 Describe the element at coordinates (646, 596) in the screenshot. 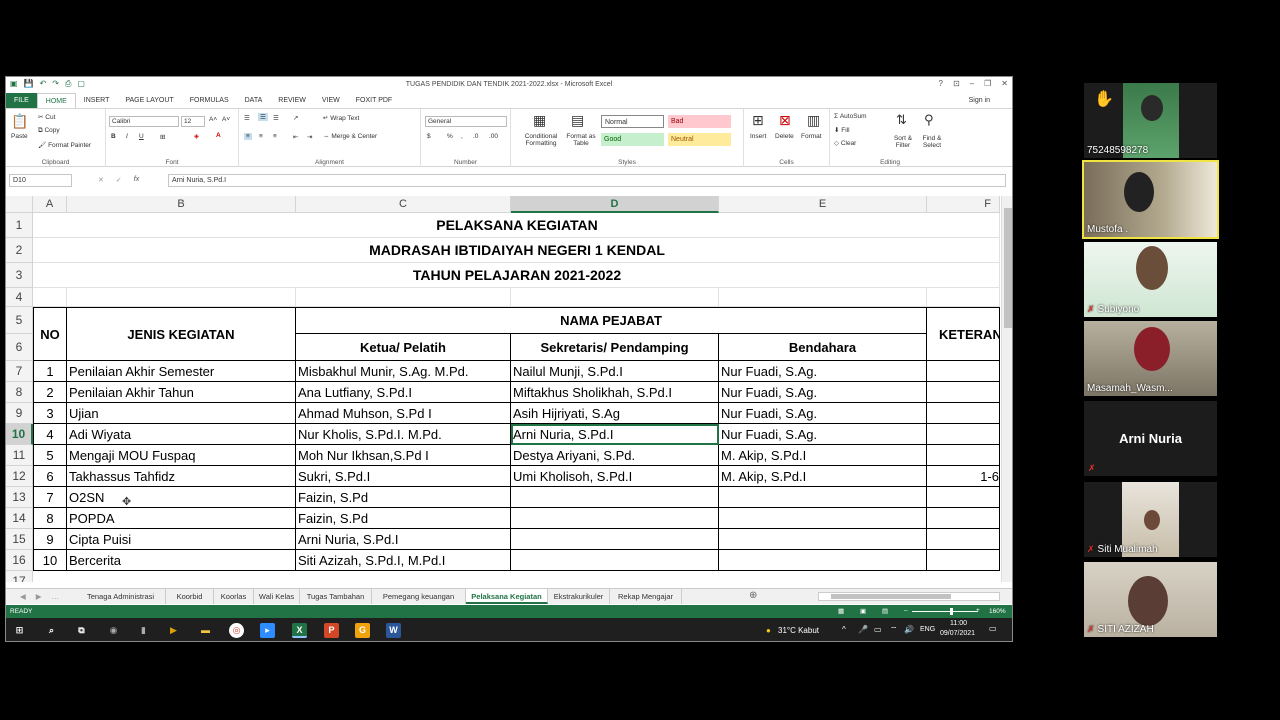

I see `sheet-tab-rekap-mengajar: Rekap Mengajar` at that location.